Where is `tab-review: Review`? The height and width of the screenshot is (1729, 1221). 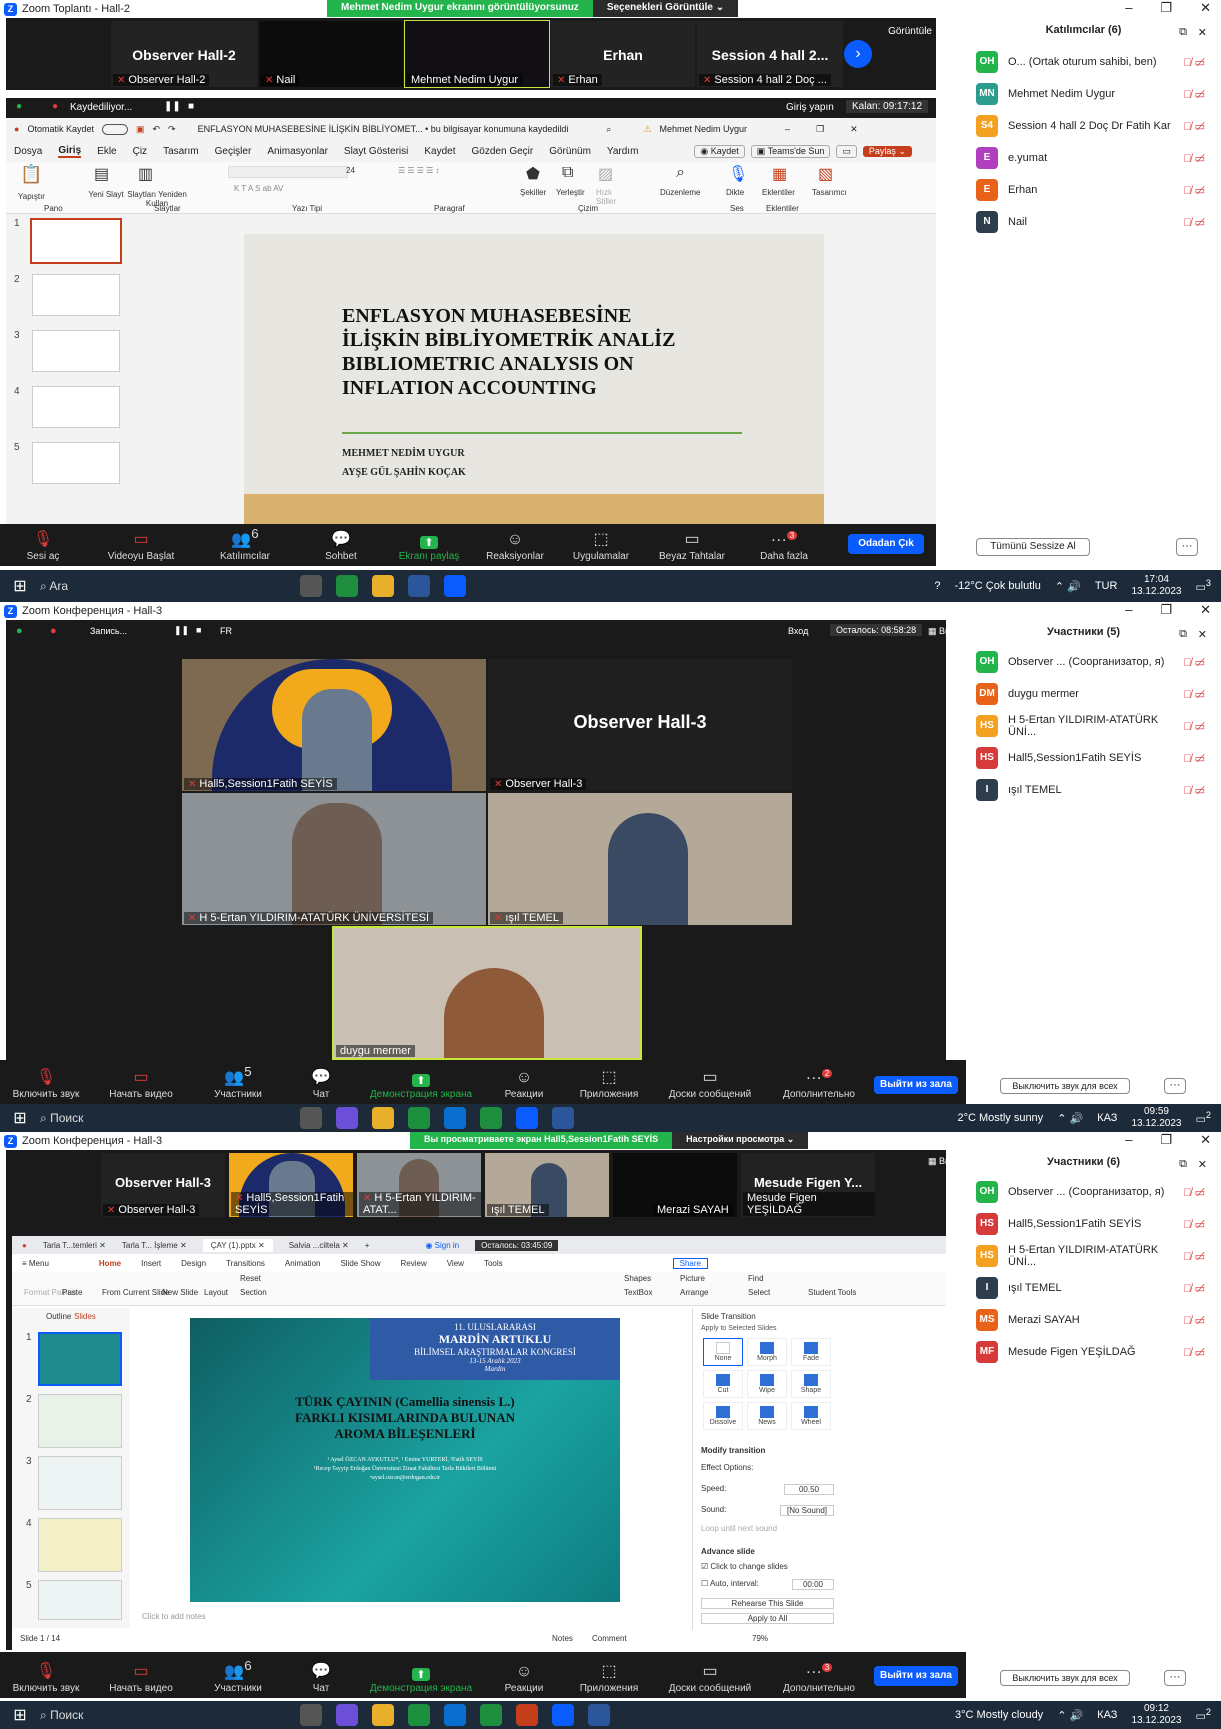
tab-review: Review is located at coordinates (414, 1263).